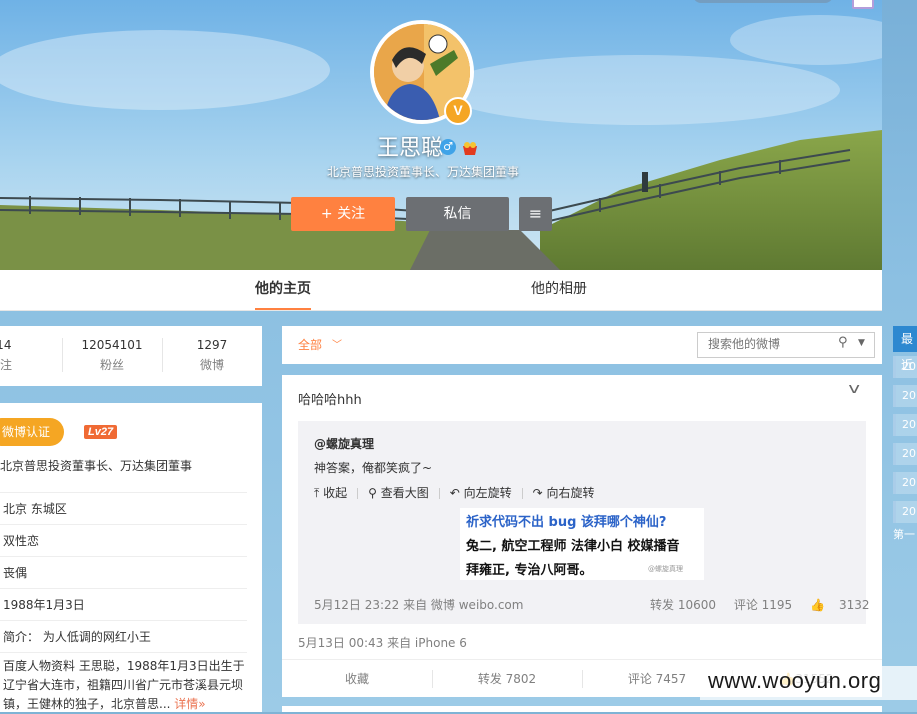 The height and width of the screenshot is (714, 917). I want to click on profile-bio: 北京普思投资董事长、万达集团董事, so click(422, 172).